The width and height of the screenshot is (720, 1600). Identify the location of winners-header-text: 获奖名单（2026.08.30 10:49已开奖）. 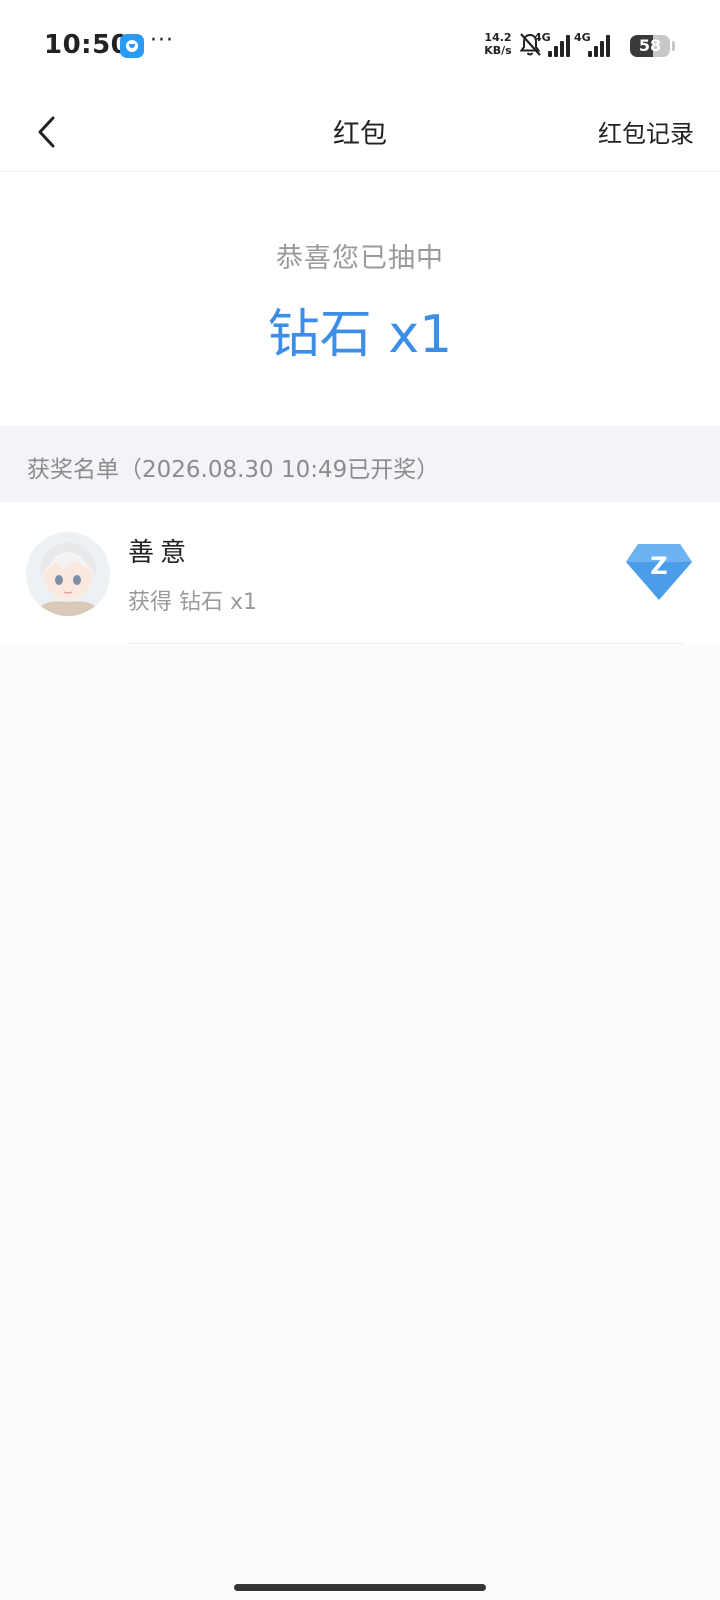
(233, 470).